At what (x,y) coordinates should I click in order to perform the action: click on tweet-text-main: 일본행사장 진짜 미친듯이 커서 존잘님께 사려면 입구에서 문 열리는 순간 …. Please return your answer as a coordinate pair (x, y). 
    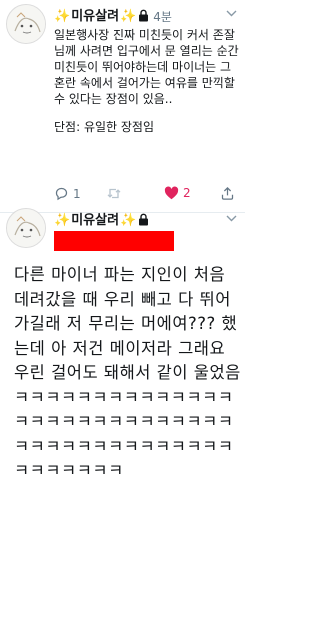
    Looking at the image, I should click on (146, 67).